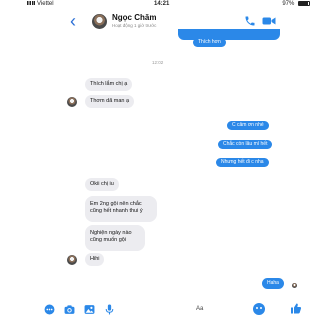 The height and width of the screenshot is (320, 320). Describe the element at coordinates (158, 62) in the screenshot. I see `message-timestamp: 12:02` at that location.